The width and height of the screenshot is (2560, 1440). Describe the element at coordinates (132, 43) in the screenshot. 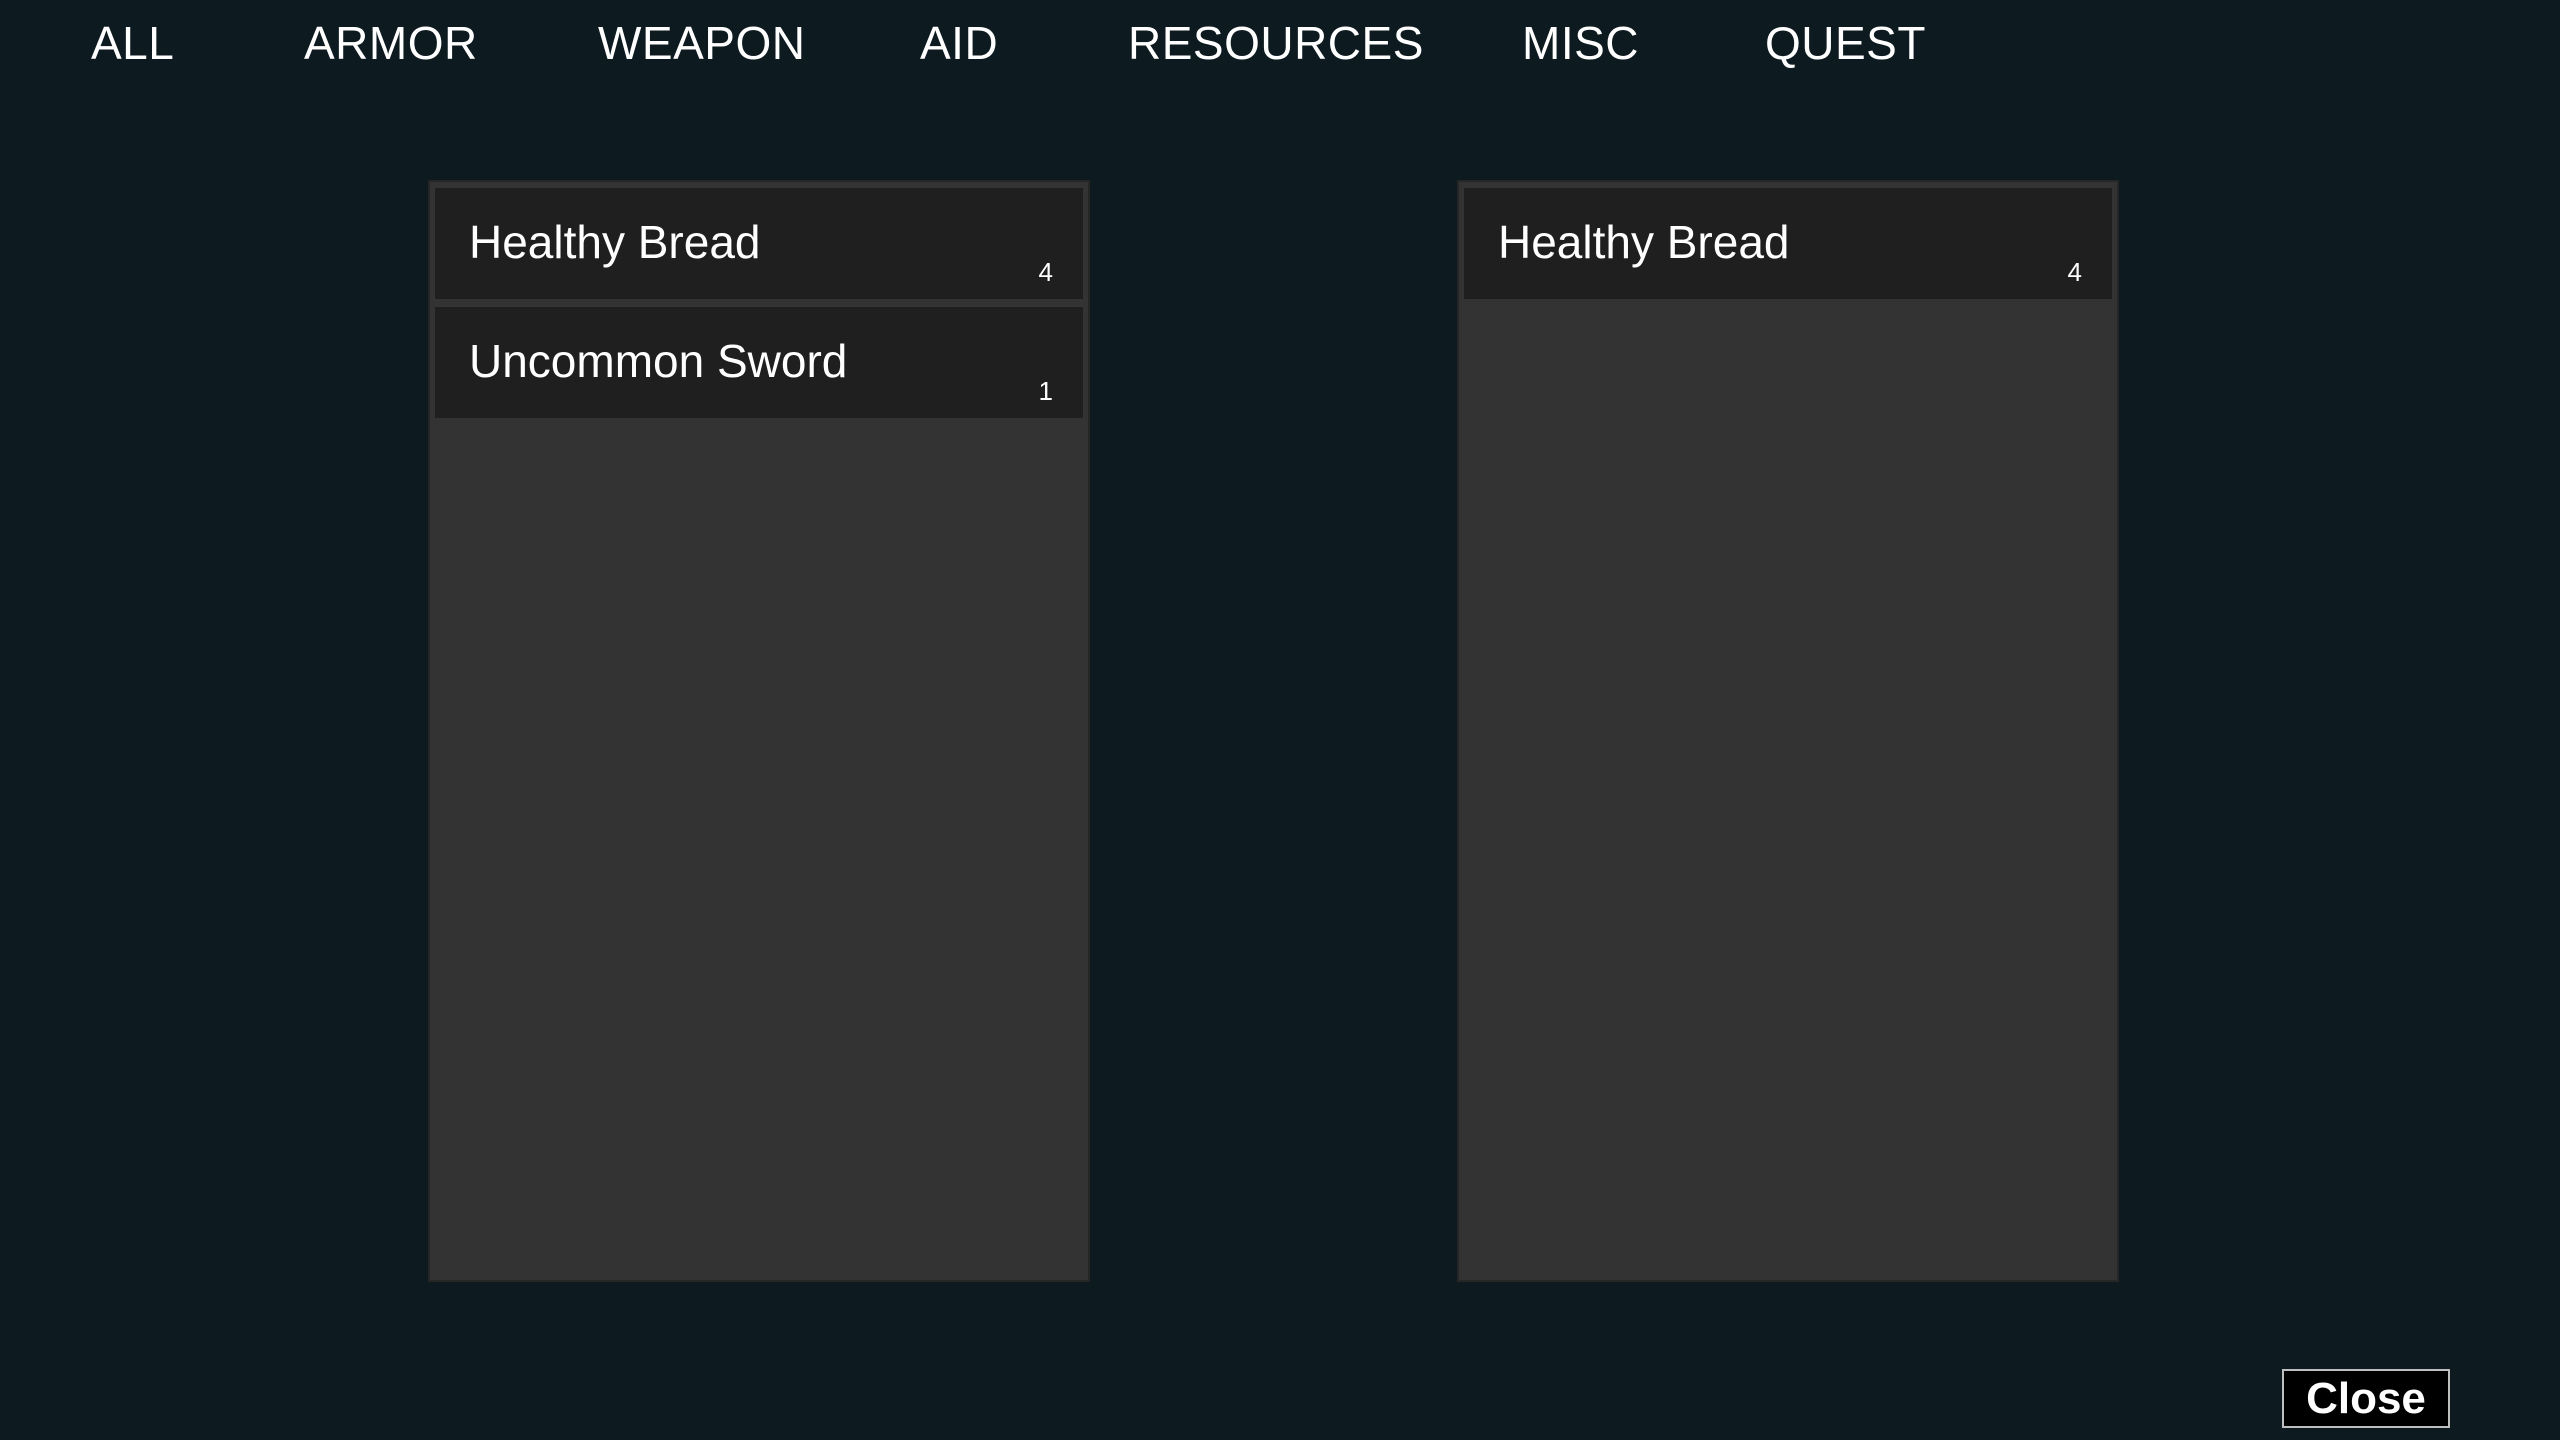

I see `tab-all: ALL` at that location.